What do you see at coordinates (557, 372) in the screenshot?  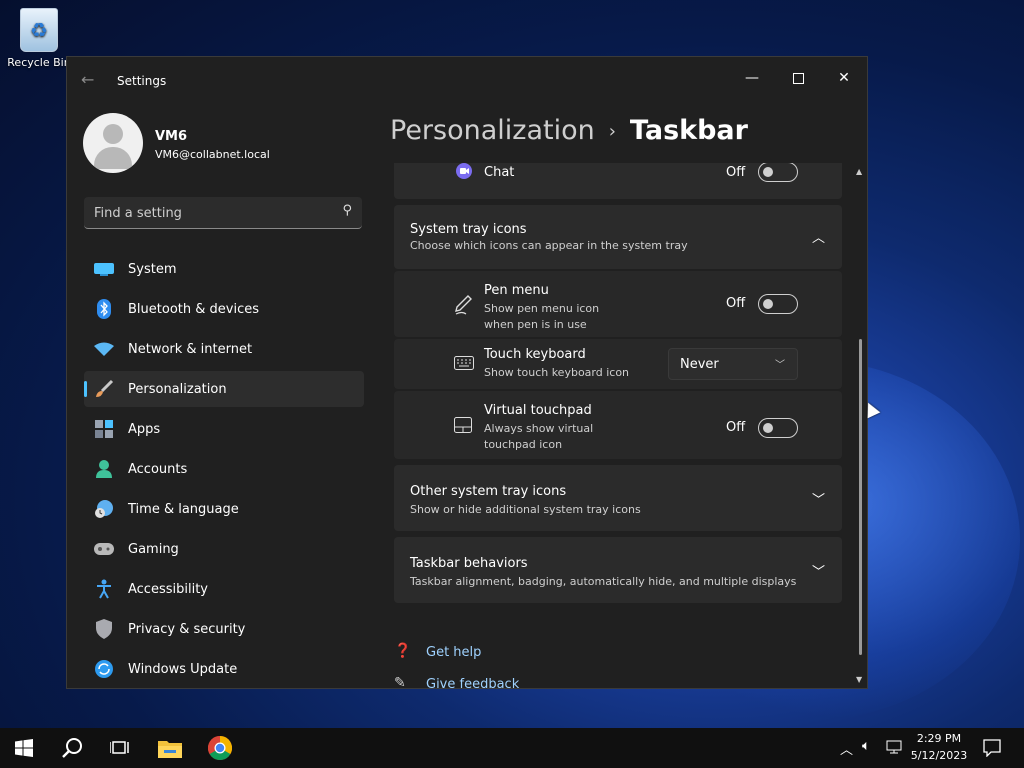 I see `touch-keyboard-desc: Show touch keyboard icon` at bounding box center [557, 372].